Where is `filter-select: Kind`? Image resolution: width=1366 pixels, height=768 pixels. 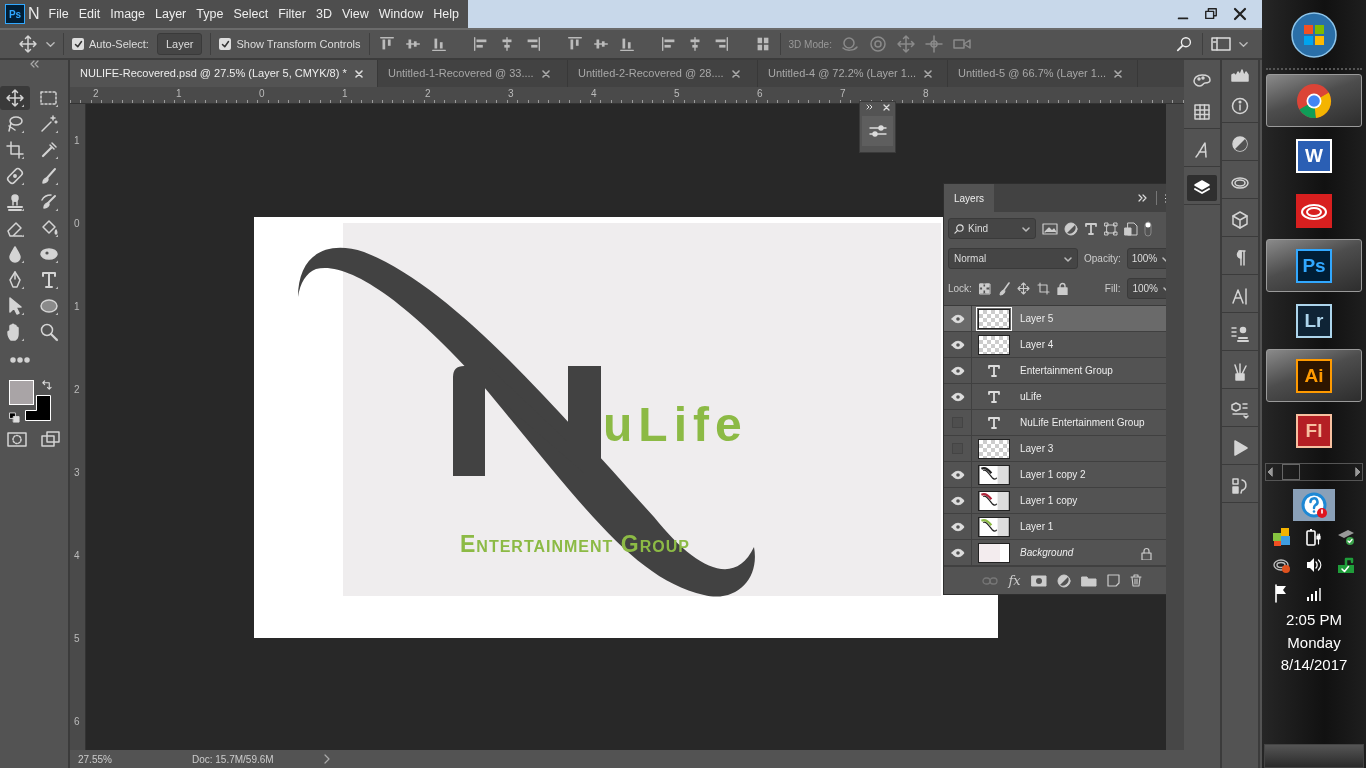
filter-select: Kind is located at coordinates (992, 228).